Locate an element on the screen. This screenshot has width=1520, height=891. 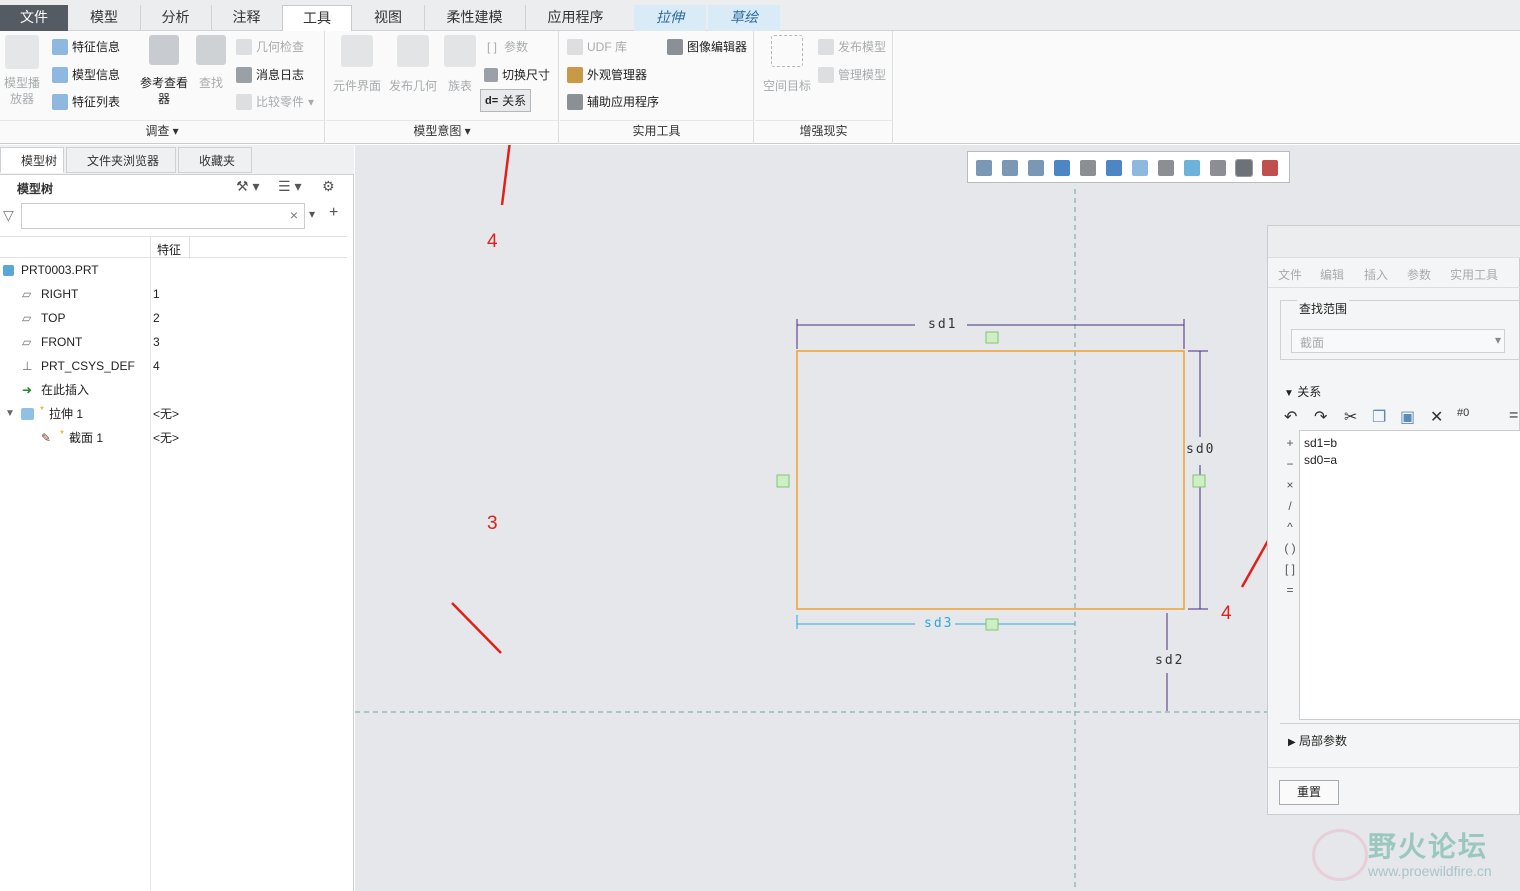
tab-annotate: 注释 is located at coordinates (246, 18).